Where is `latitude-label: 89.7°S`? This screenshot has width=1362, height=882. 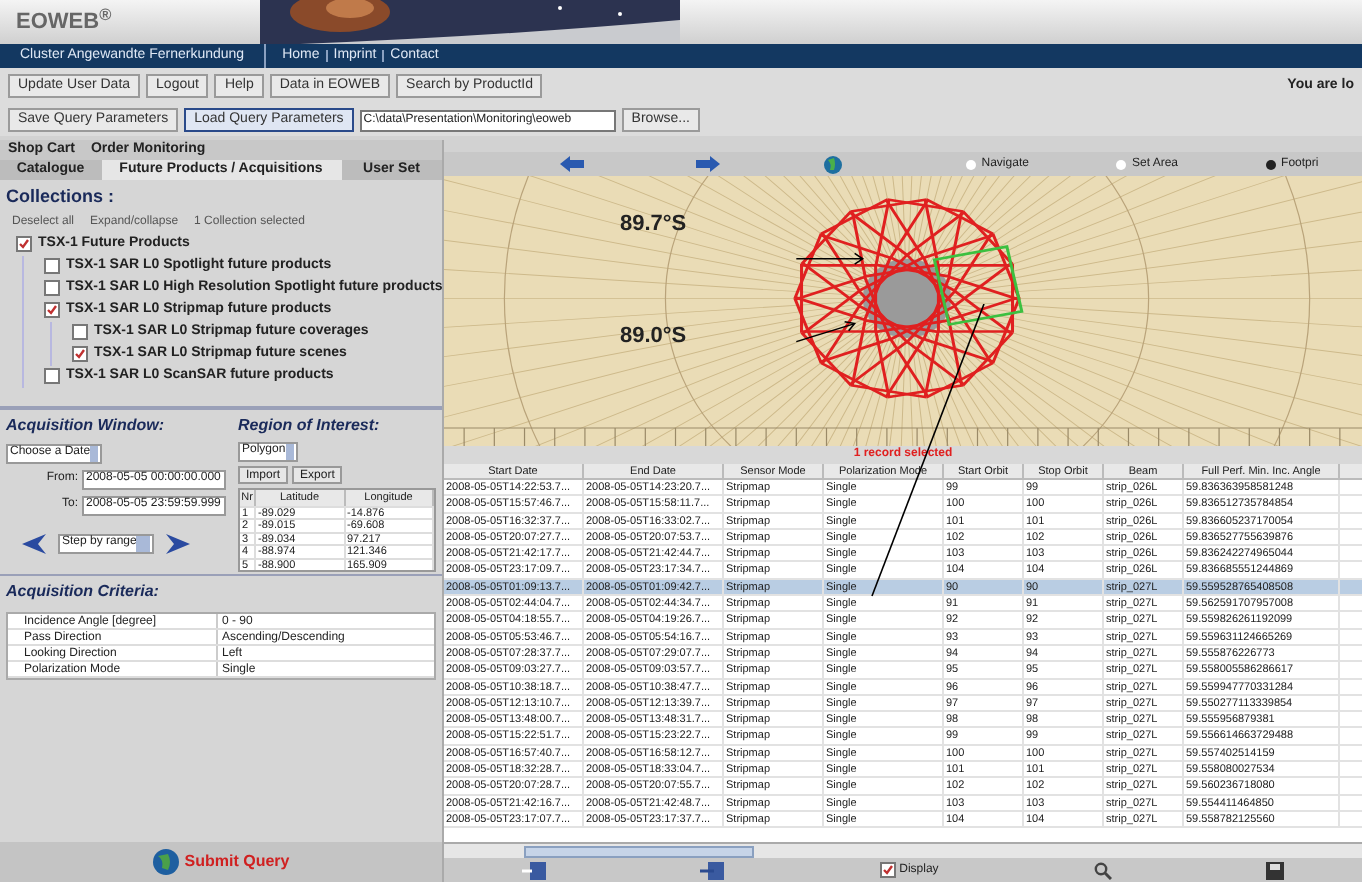 latitude-label: 89.7°S is located at coordinates (653, 225).